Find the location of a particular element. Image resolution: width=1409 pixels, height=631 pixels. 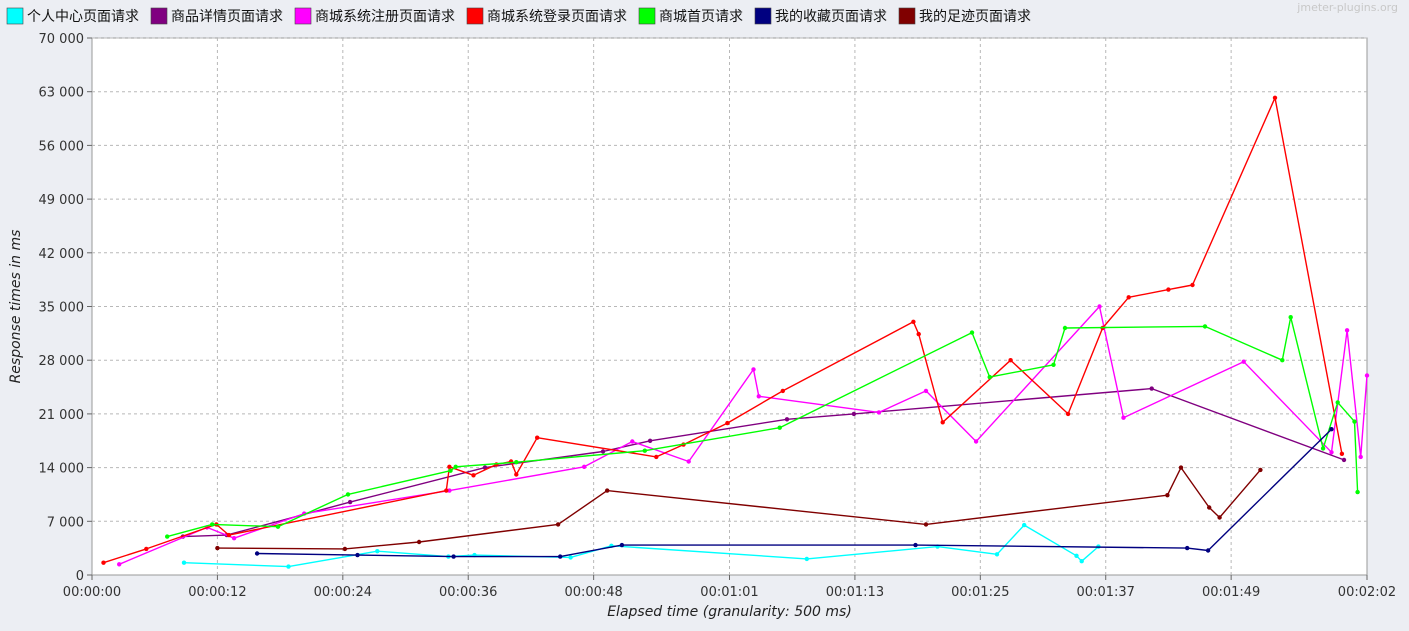

y-tick-label: 35 000 is located at coordinates (62, 308).